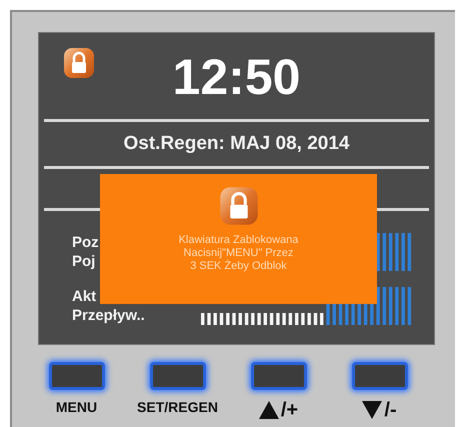  I want to click on key-label: MENU, so click(77, 407).